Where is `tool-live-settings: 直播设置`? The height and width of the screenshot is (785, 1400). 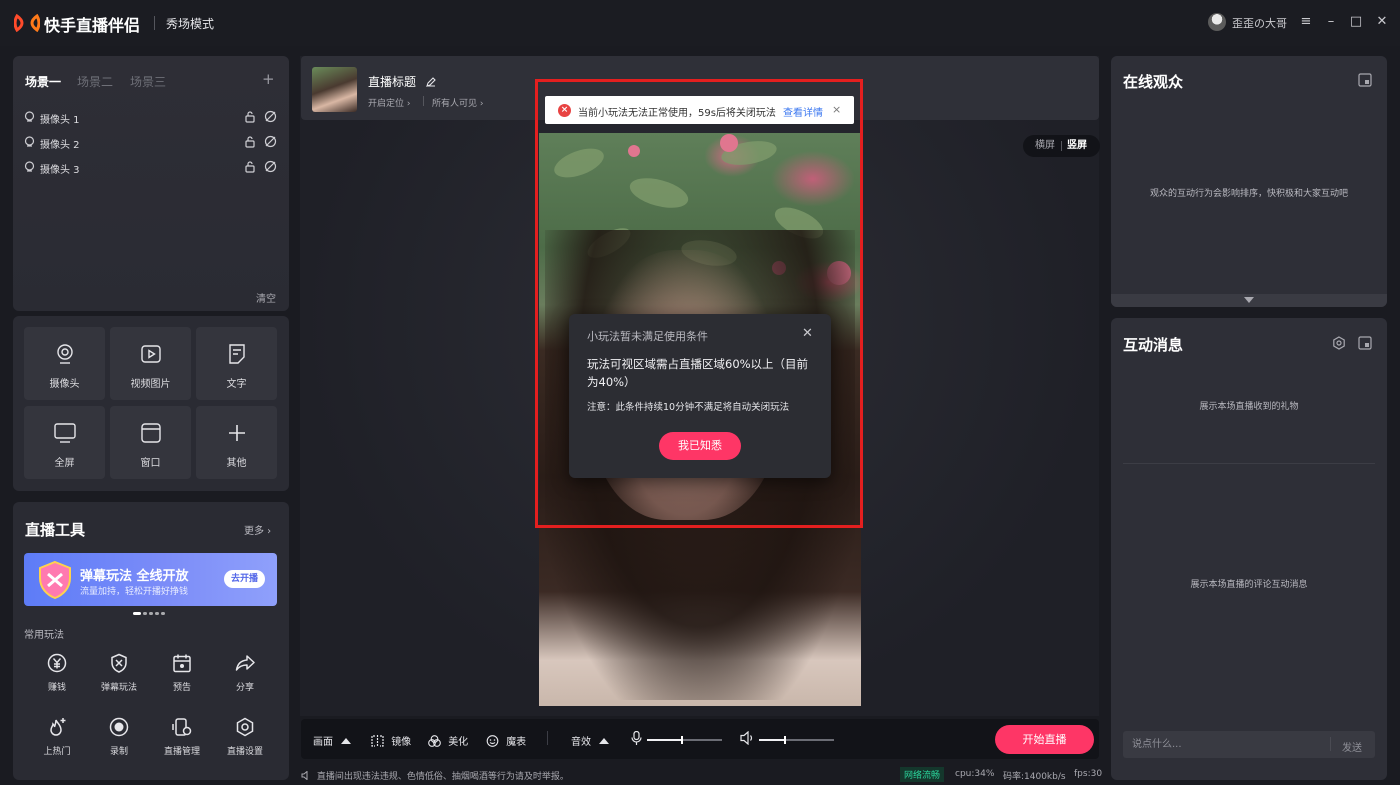 tool-live-settings: 直播设置 is located at coordinates (245, 742).